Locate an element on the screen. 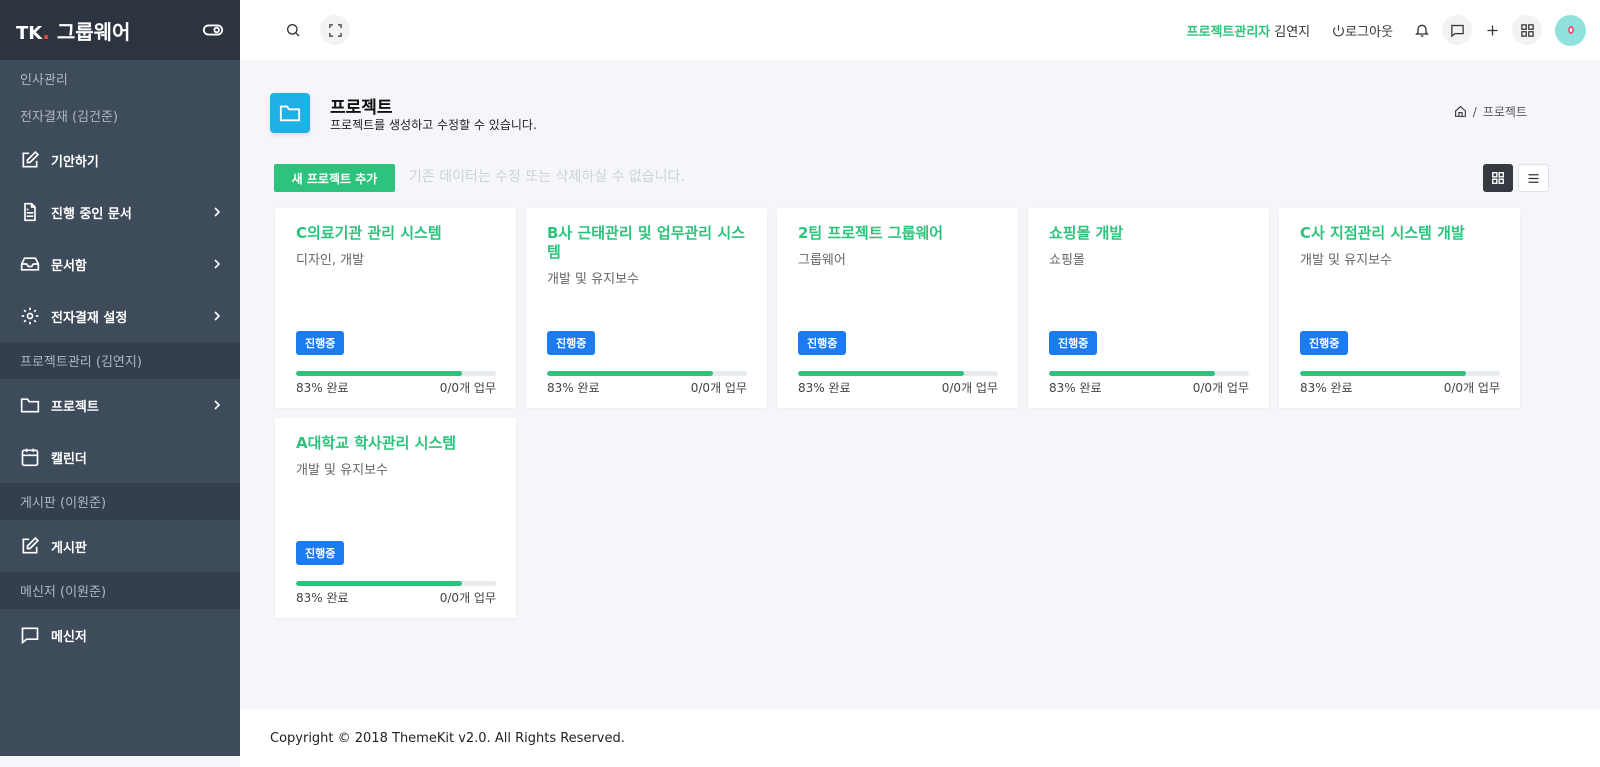 Image resolution: width=1600 pixels, height=767 pixels. project-title: 2팀 프로젝트 그룹웨어 is located at coordinates (897, 233).